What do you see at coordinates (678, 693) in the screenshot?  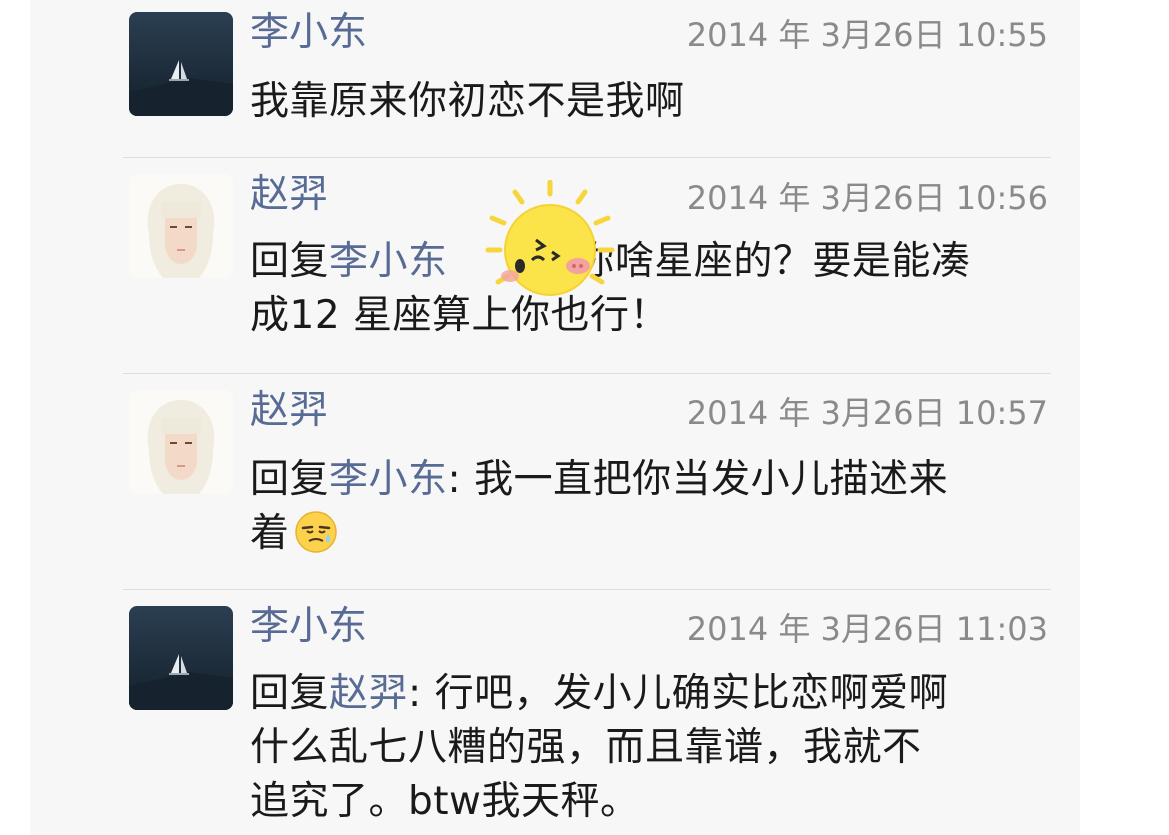 I see `comment-text-line: : 行吧，发小儿确实比恋啊爱啊` at bounding box center [678, 693].